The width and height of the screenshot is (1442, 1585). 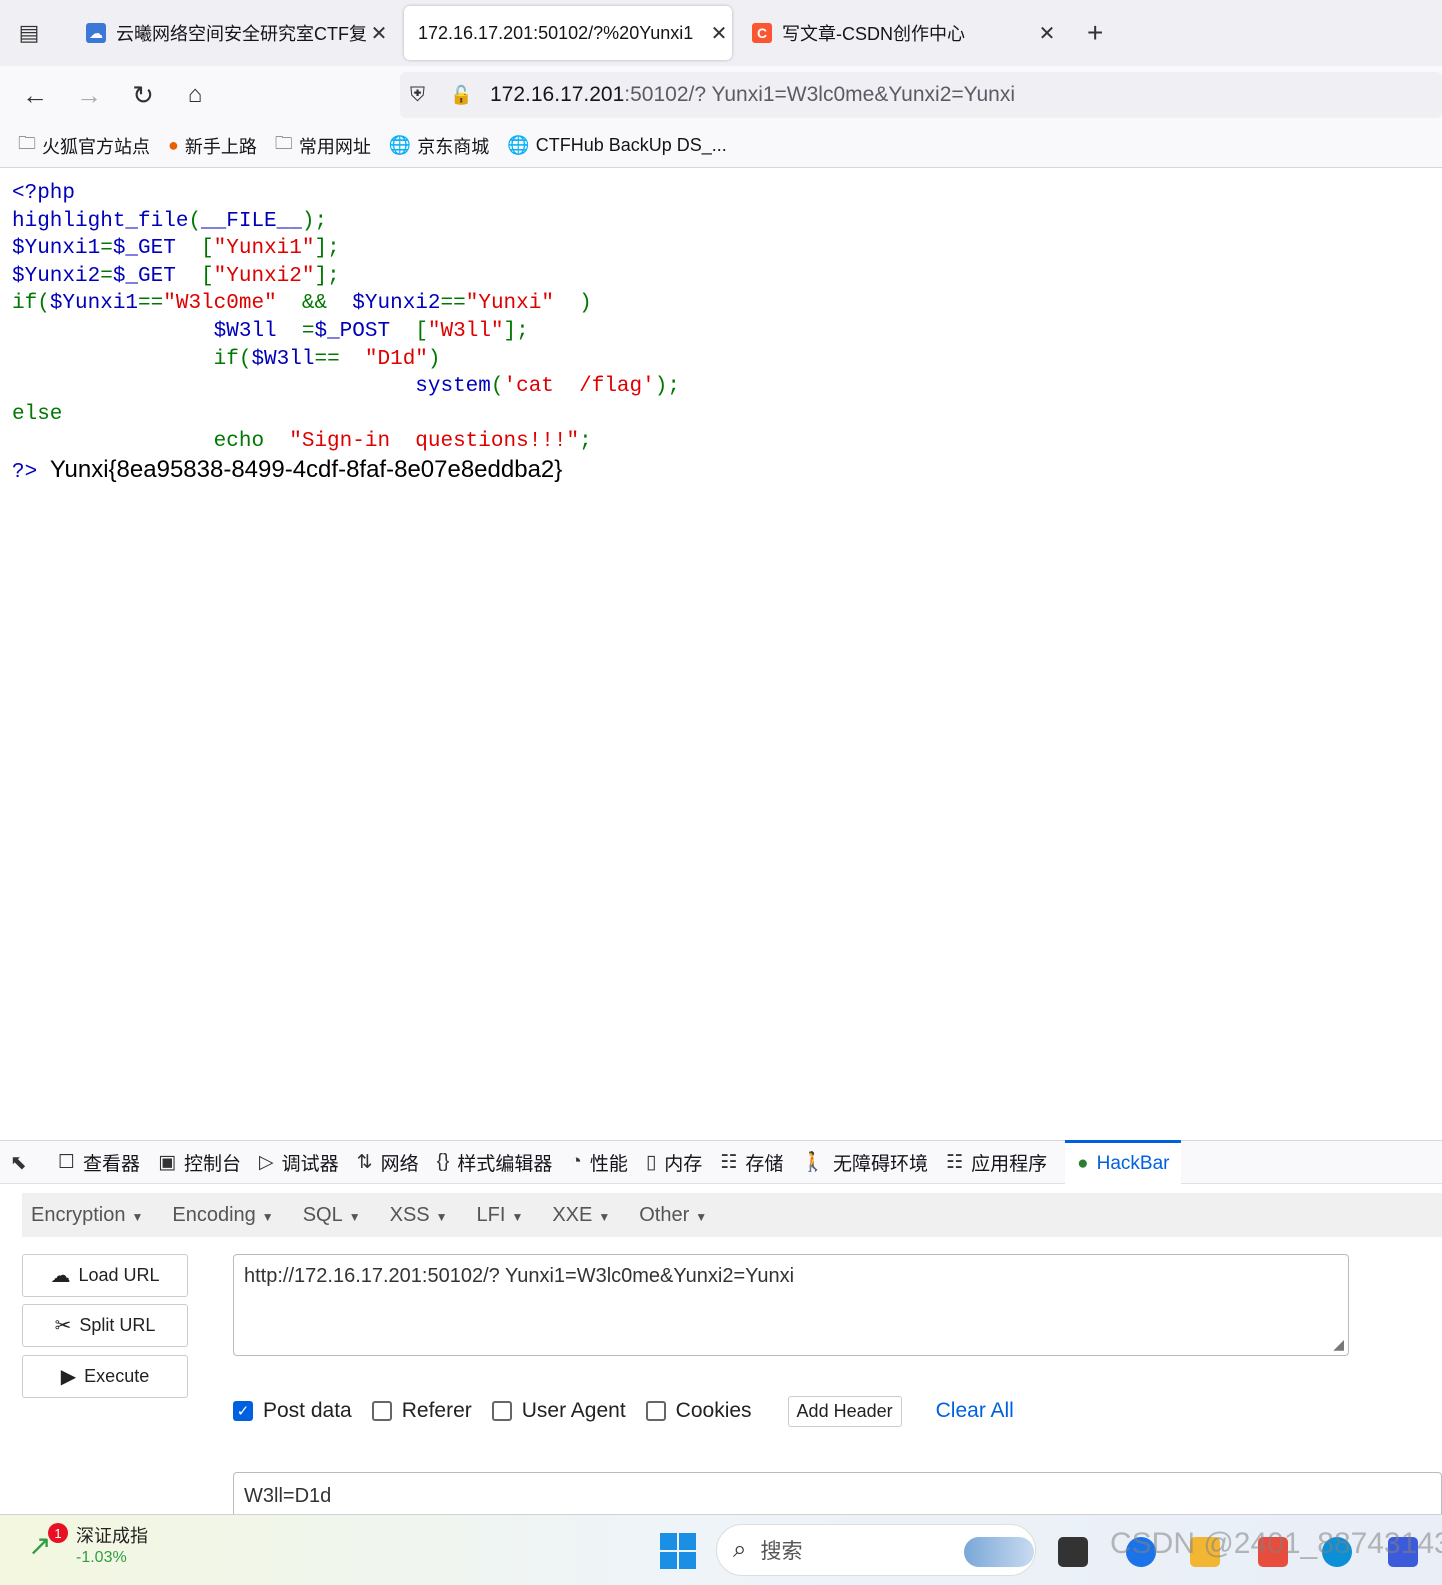 I want to click on menu-xxe: XXE ▼, so click(x=581, y=1215).